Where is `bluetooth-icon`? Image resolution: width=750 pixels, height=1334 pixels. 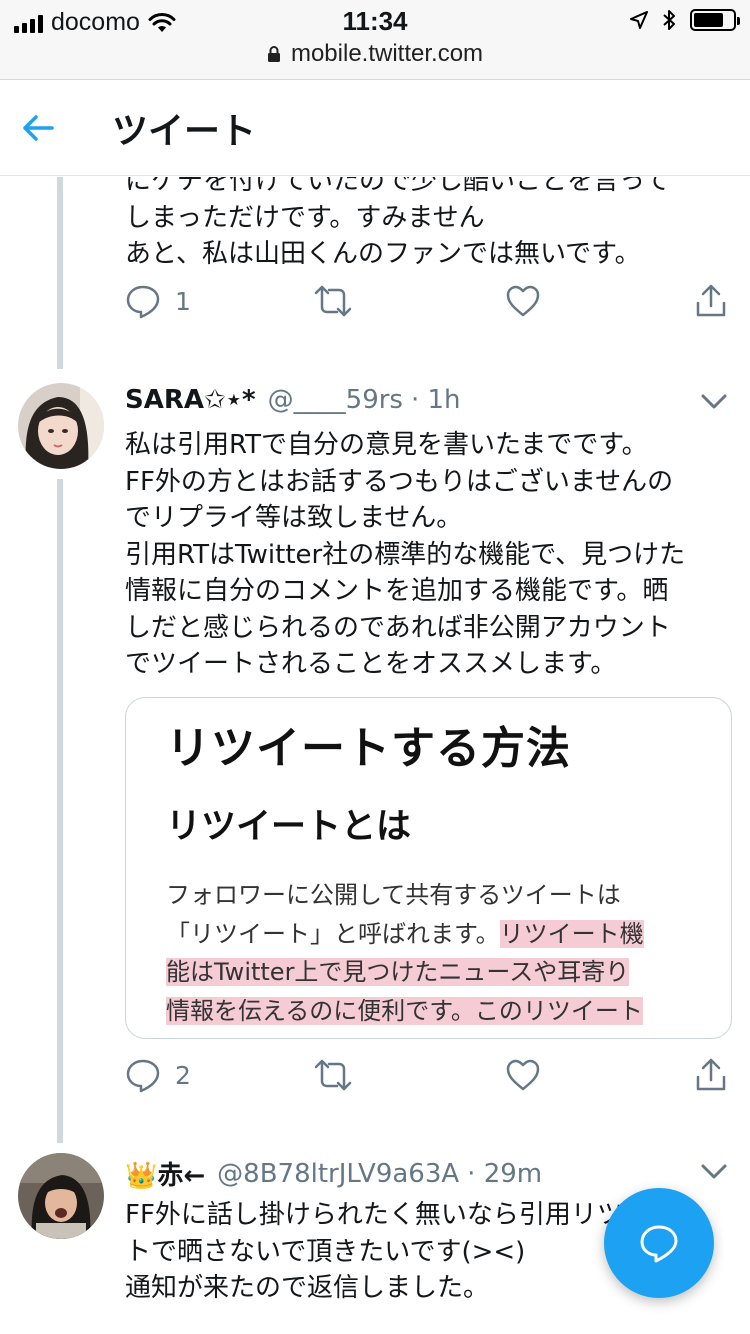
bluetooth-icon is located at coordinates (669, 20).